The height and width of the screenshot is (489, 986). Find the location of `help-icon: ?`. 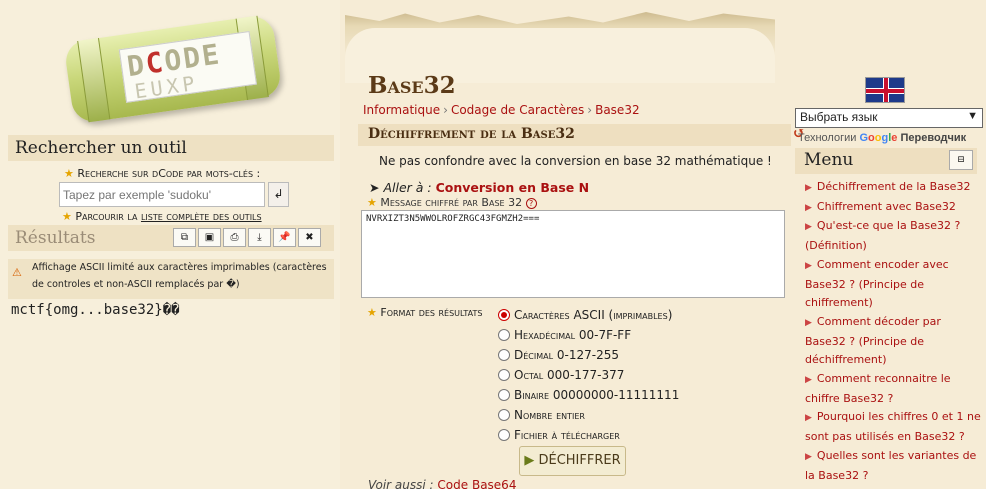

help-icon: ? is located at coordinates (531, 203).